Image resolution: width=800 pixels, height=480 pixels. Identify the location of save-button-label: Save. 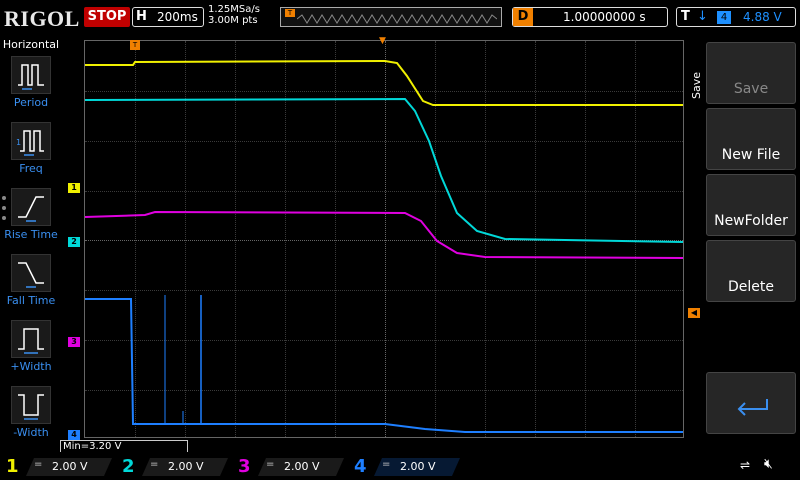
(751, 89).